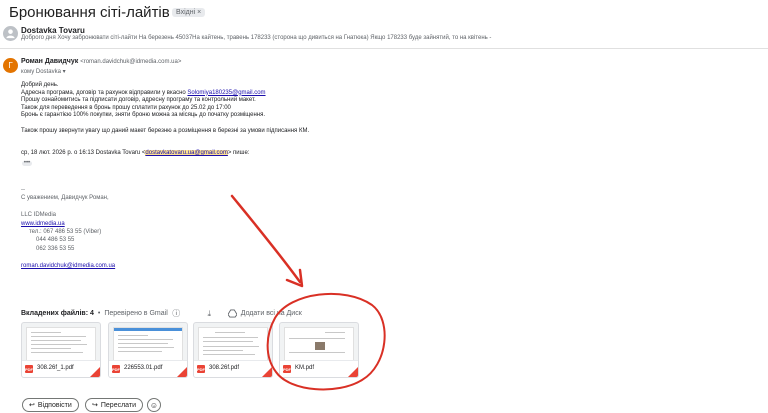 This screenshot has height=413, width=768. I want to click on annotation-overlay, so click(308, 292).